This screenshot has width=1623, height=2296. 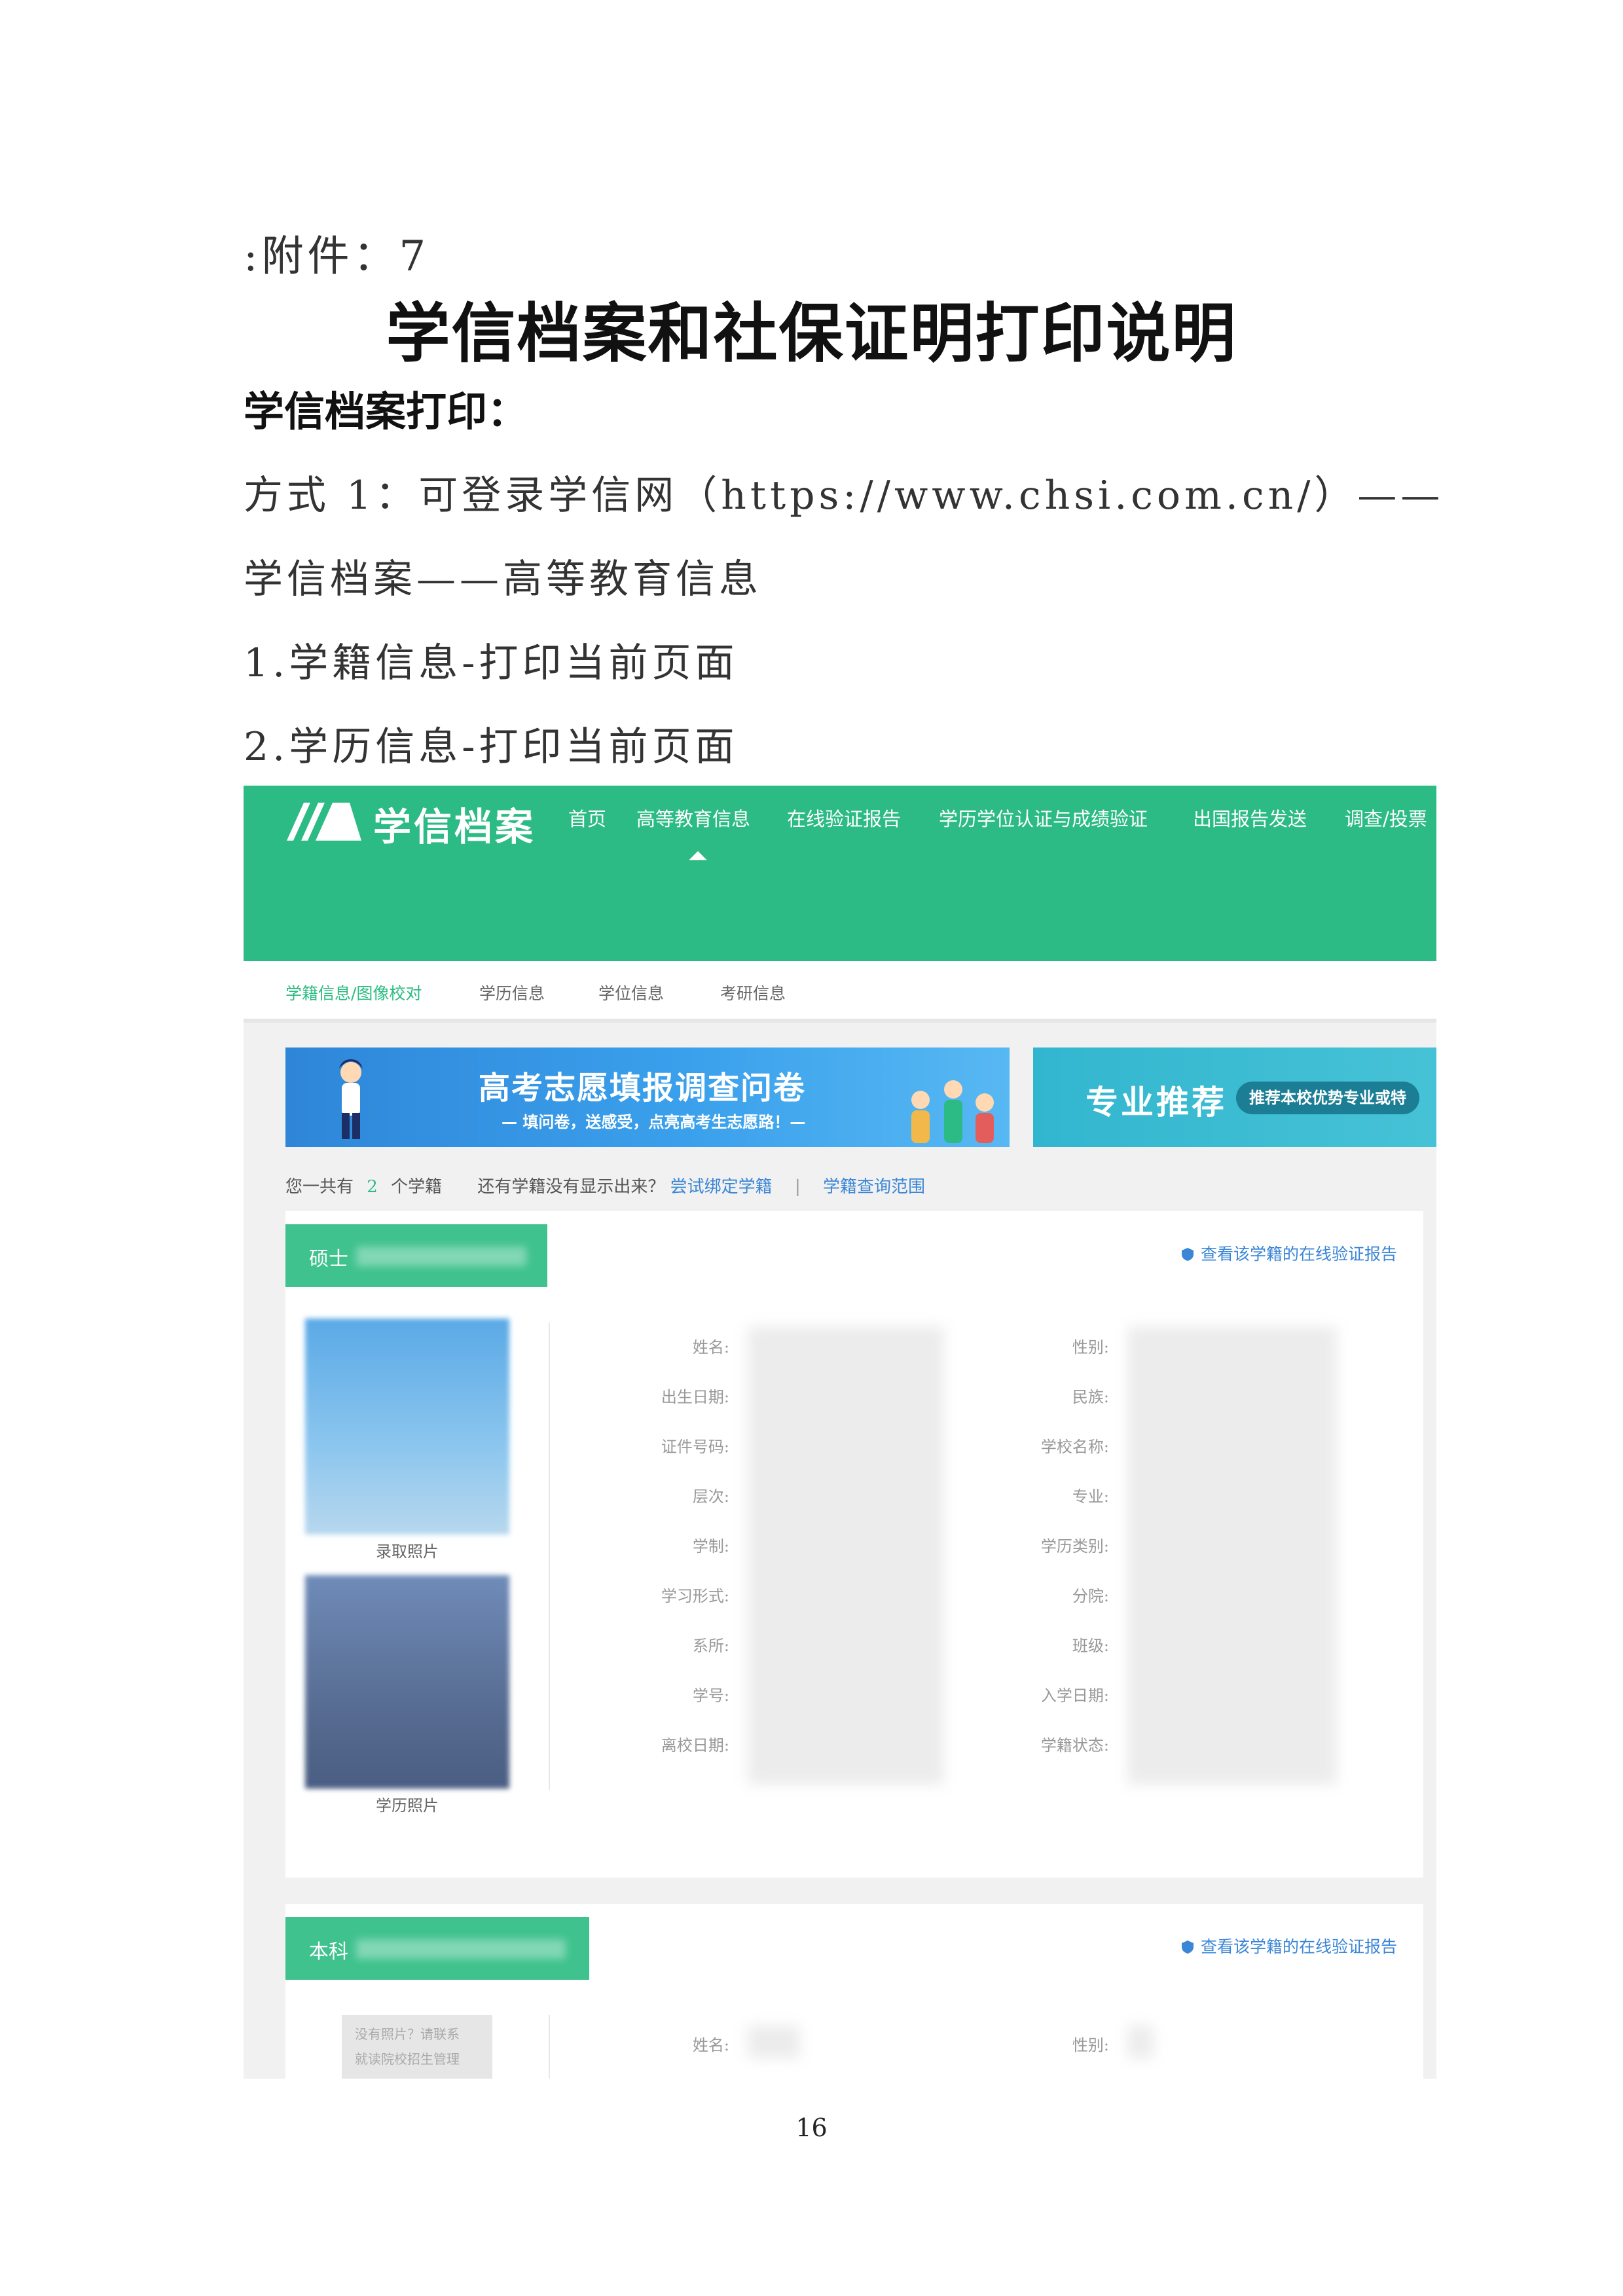 I want to click on attachment-label: :附件：7, so click(x=337, y=256).